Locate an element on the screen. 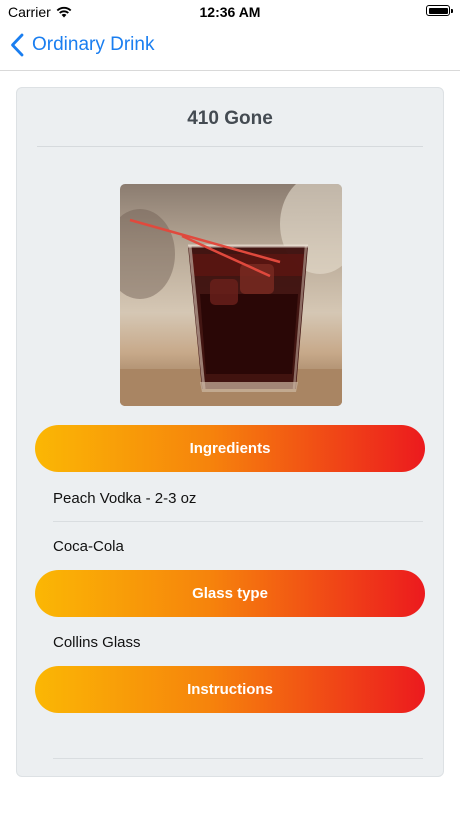 The image size is (460, 818). status-bar: Carrier 12:36 AM is located at coordinates (230, 12).